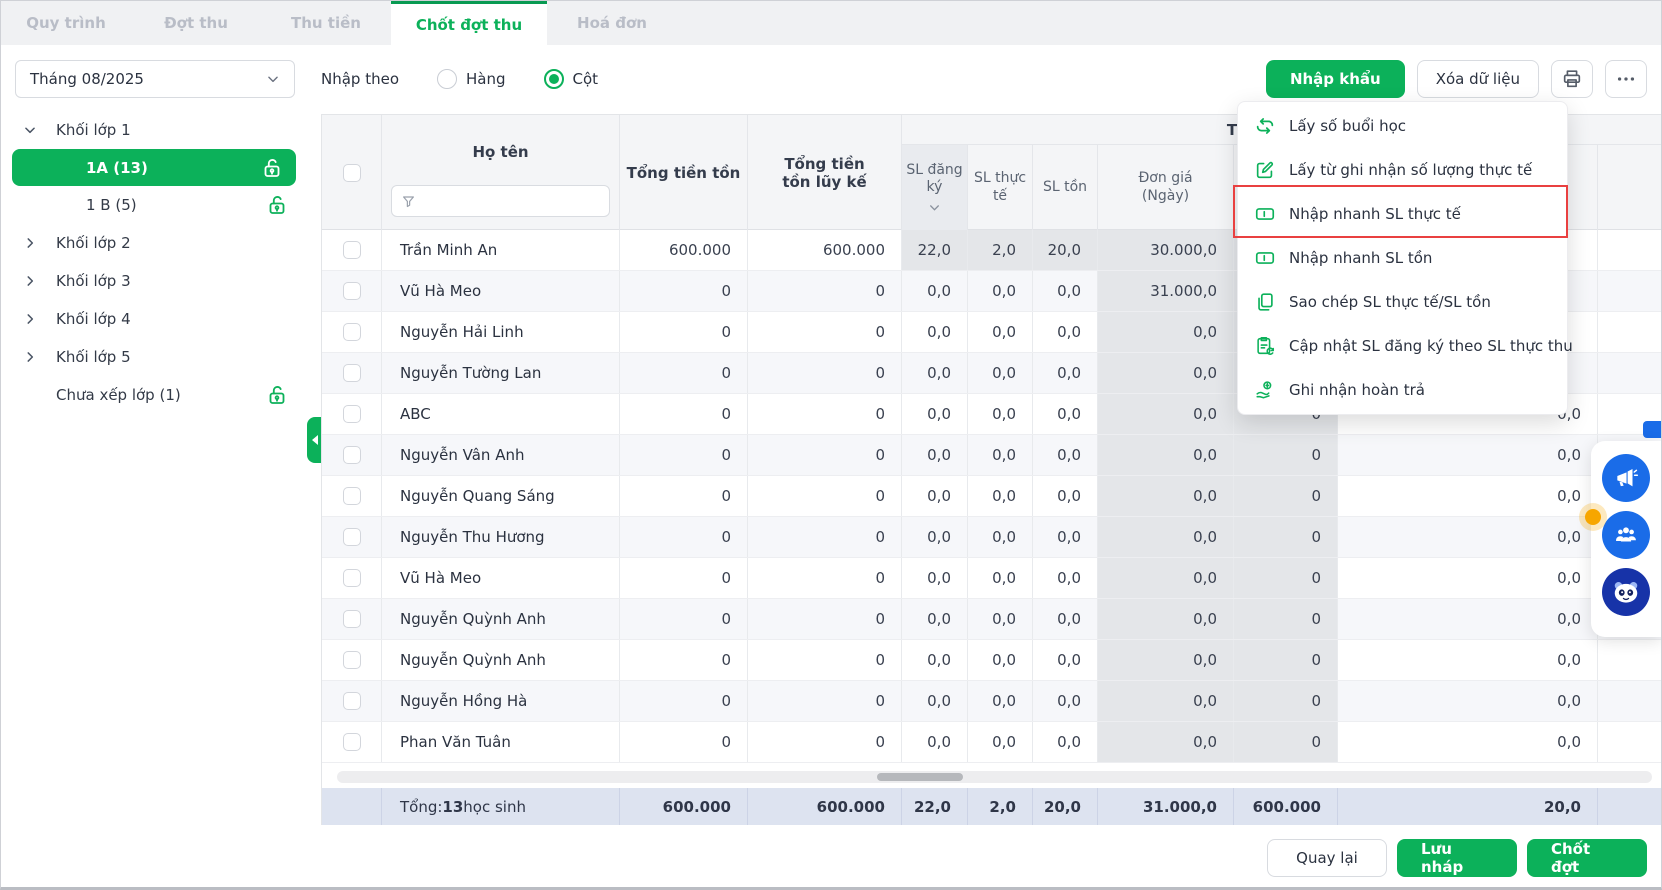  What do you see at coordinates (1166, 187) in the screenshot?
I see `column-header-unit-price: Đơn giá (Ngày)` at bounding box center [1166, 187].